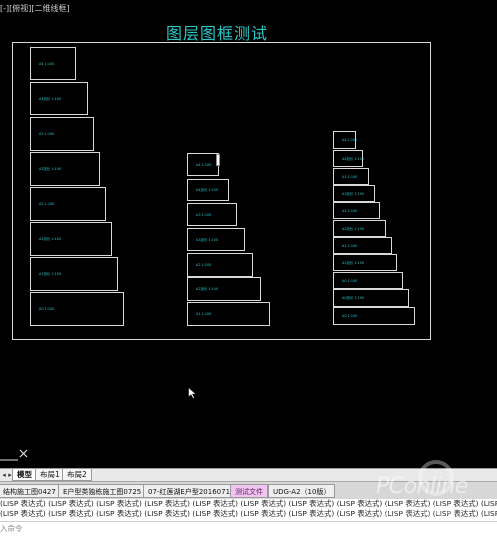 The height and width of the screenshot is (536, 497). Describe the element at coordinates (14, 455) in the screenshot. I see `ucs-icon` at that location.